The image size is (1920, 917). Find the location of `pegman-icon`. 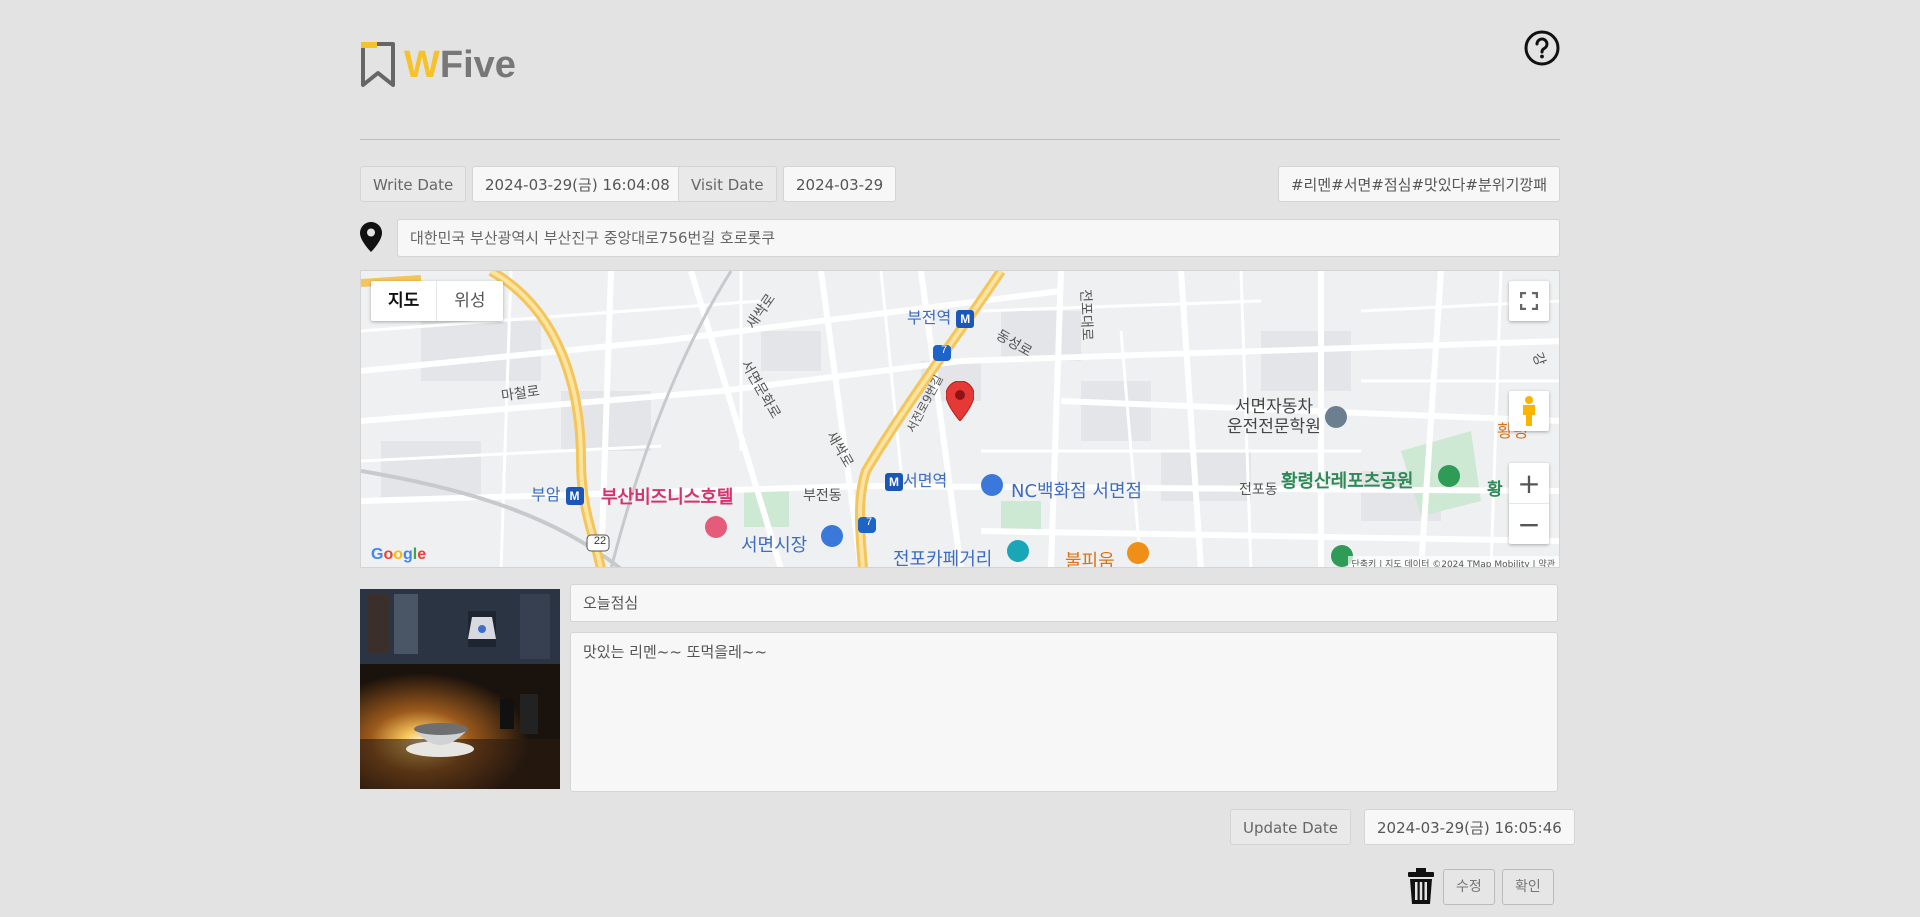

pegman-icon is located at coordinates (1529, 411).